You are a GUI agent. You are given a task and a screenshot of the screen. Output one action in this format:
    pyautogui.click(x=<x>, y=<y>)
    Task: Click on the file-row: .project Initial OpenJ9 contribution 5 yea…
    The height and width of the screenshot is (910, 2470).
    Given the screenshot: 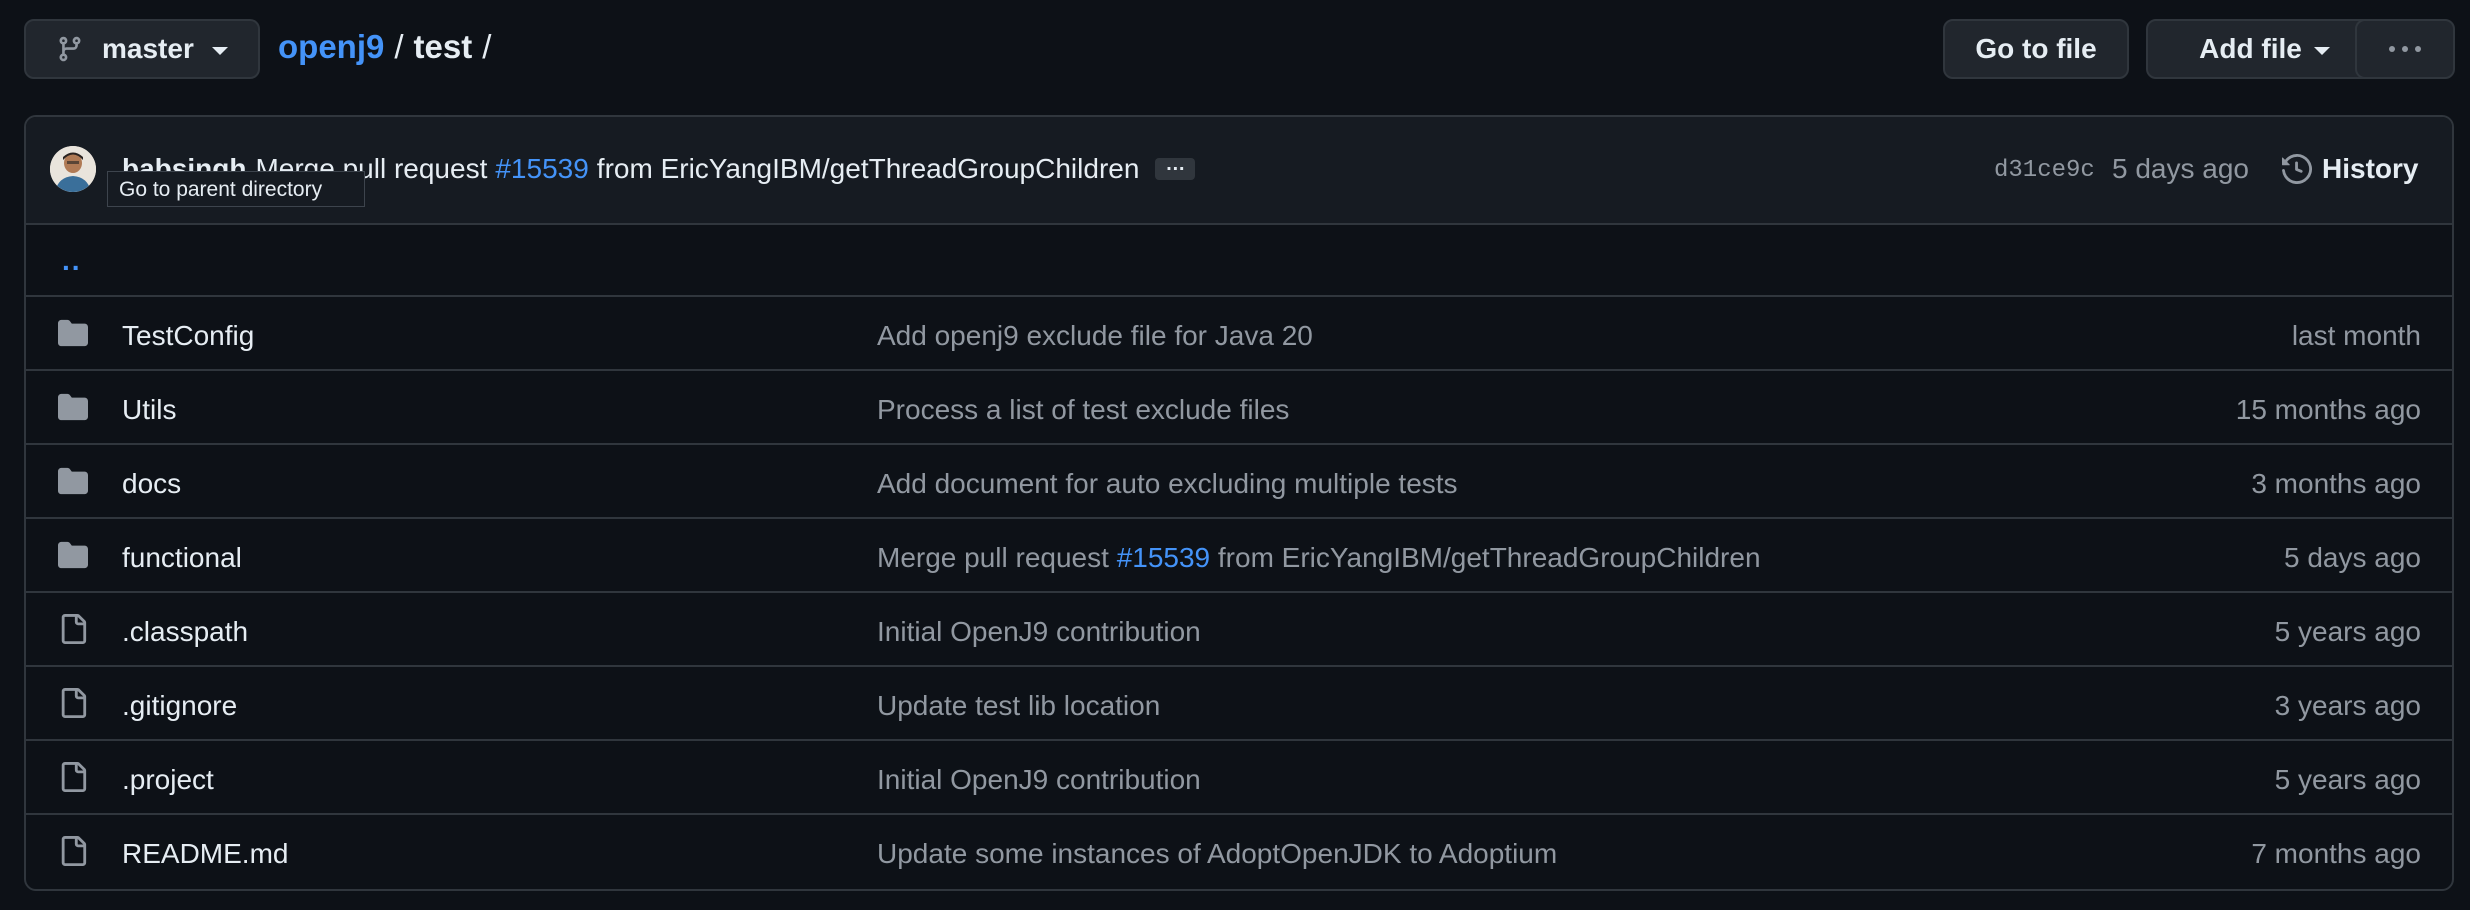 What is the action you would take?
    pyautogui.click(x=1239, y=778)
    